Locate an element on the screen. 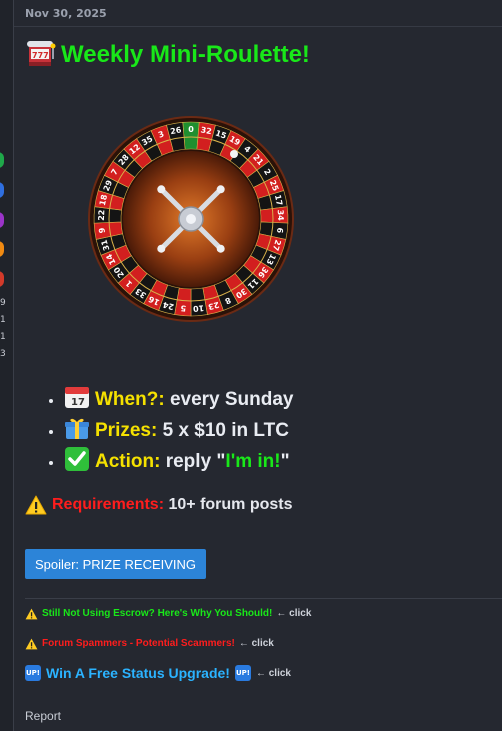  check-mark-icon is located at coordinates (77, 459).